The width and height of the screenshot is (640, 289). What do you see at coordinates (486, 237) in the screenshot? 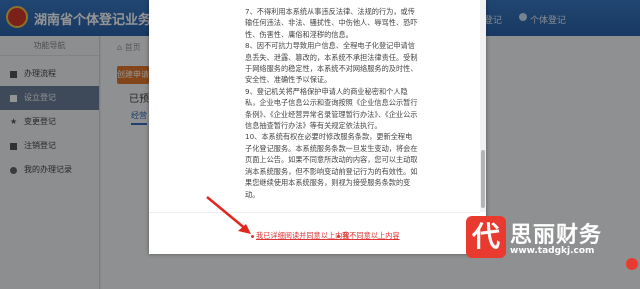
I see `watermark-logo: 代` at bounding box center [486, 237].